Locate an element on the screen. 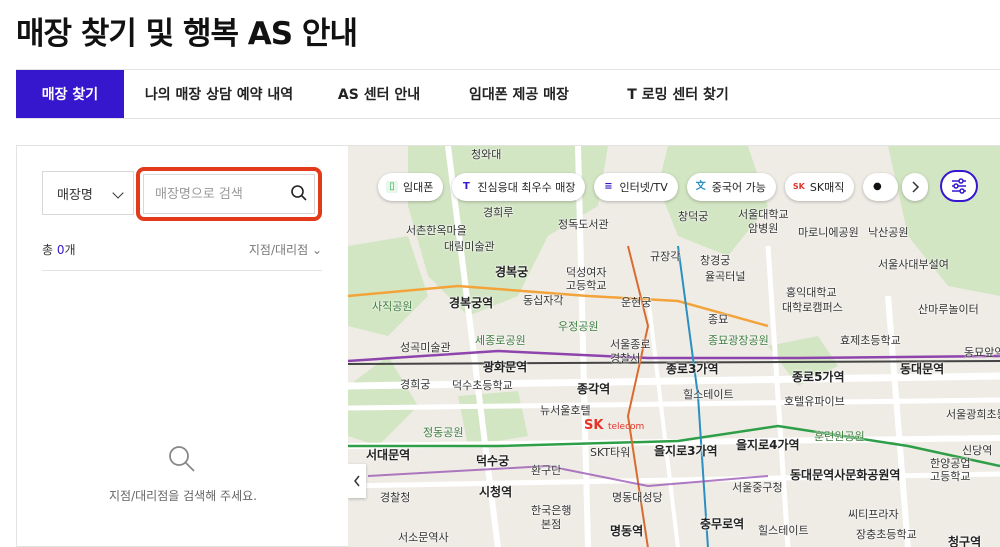 This screenshot has width=1000, height=547. map-label: 마로니에공원 is located at coordinates (828, 232).